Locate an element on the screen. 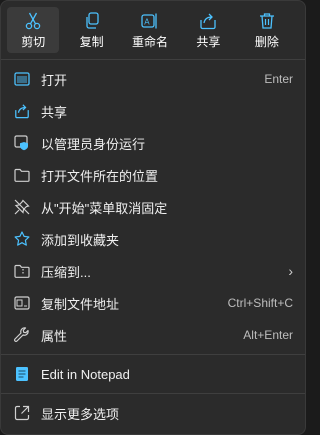 The height and width of the screenshot is (435, 320). rename-button: A 重命名 is located at coordinates (150, 30).